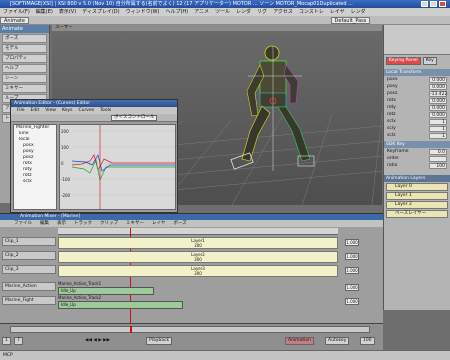 This screenshot has height=360, width=450. Describe the element at coordinates (417, 205) in the screenshot. I see `layer-item: Layer 2` at that location.